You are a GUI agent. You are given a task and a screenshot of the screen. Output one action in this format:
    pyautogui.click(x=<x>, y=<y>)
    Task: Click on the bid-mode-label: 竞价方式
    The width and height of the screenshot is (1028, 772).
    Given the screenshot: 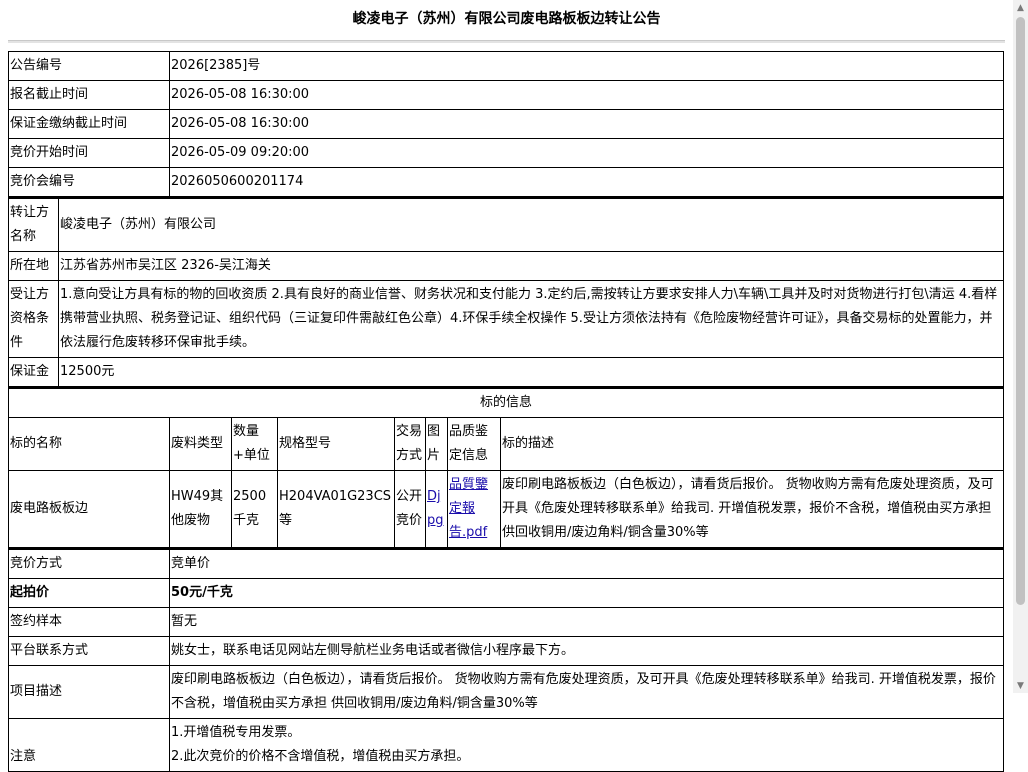 What is the action you would take?
    pyautogui.click(x=89, y=563)
    